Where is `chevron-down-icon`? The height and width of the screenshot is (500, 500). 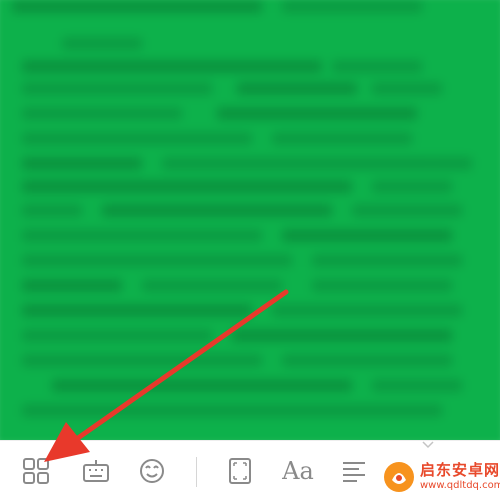
chevron-down-icon is located at coordinates (428, 445).